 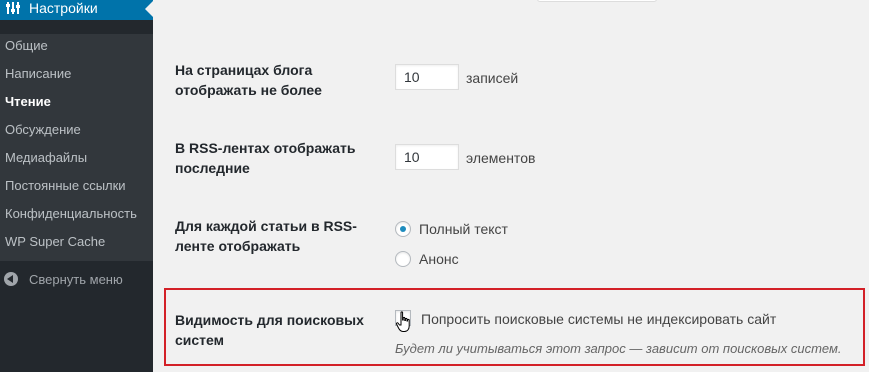 What do you see at coordinates (248, 80) in the screenshot?
I see `posts-per-page-label: На страницах блога отображать не более` at bounding box center [248, 80].